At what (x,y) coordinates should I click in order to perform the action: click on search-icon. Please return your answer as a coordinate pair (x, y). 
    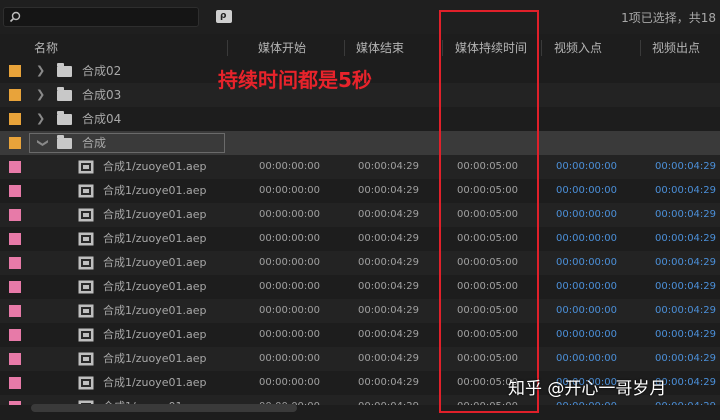
    Looking at the image, I should click on (15, 17).